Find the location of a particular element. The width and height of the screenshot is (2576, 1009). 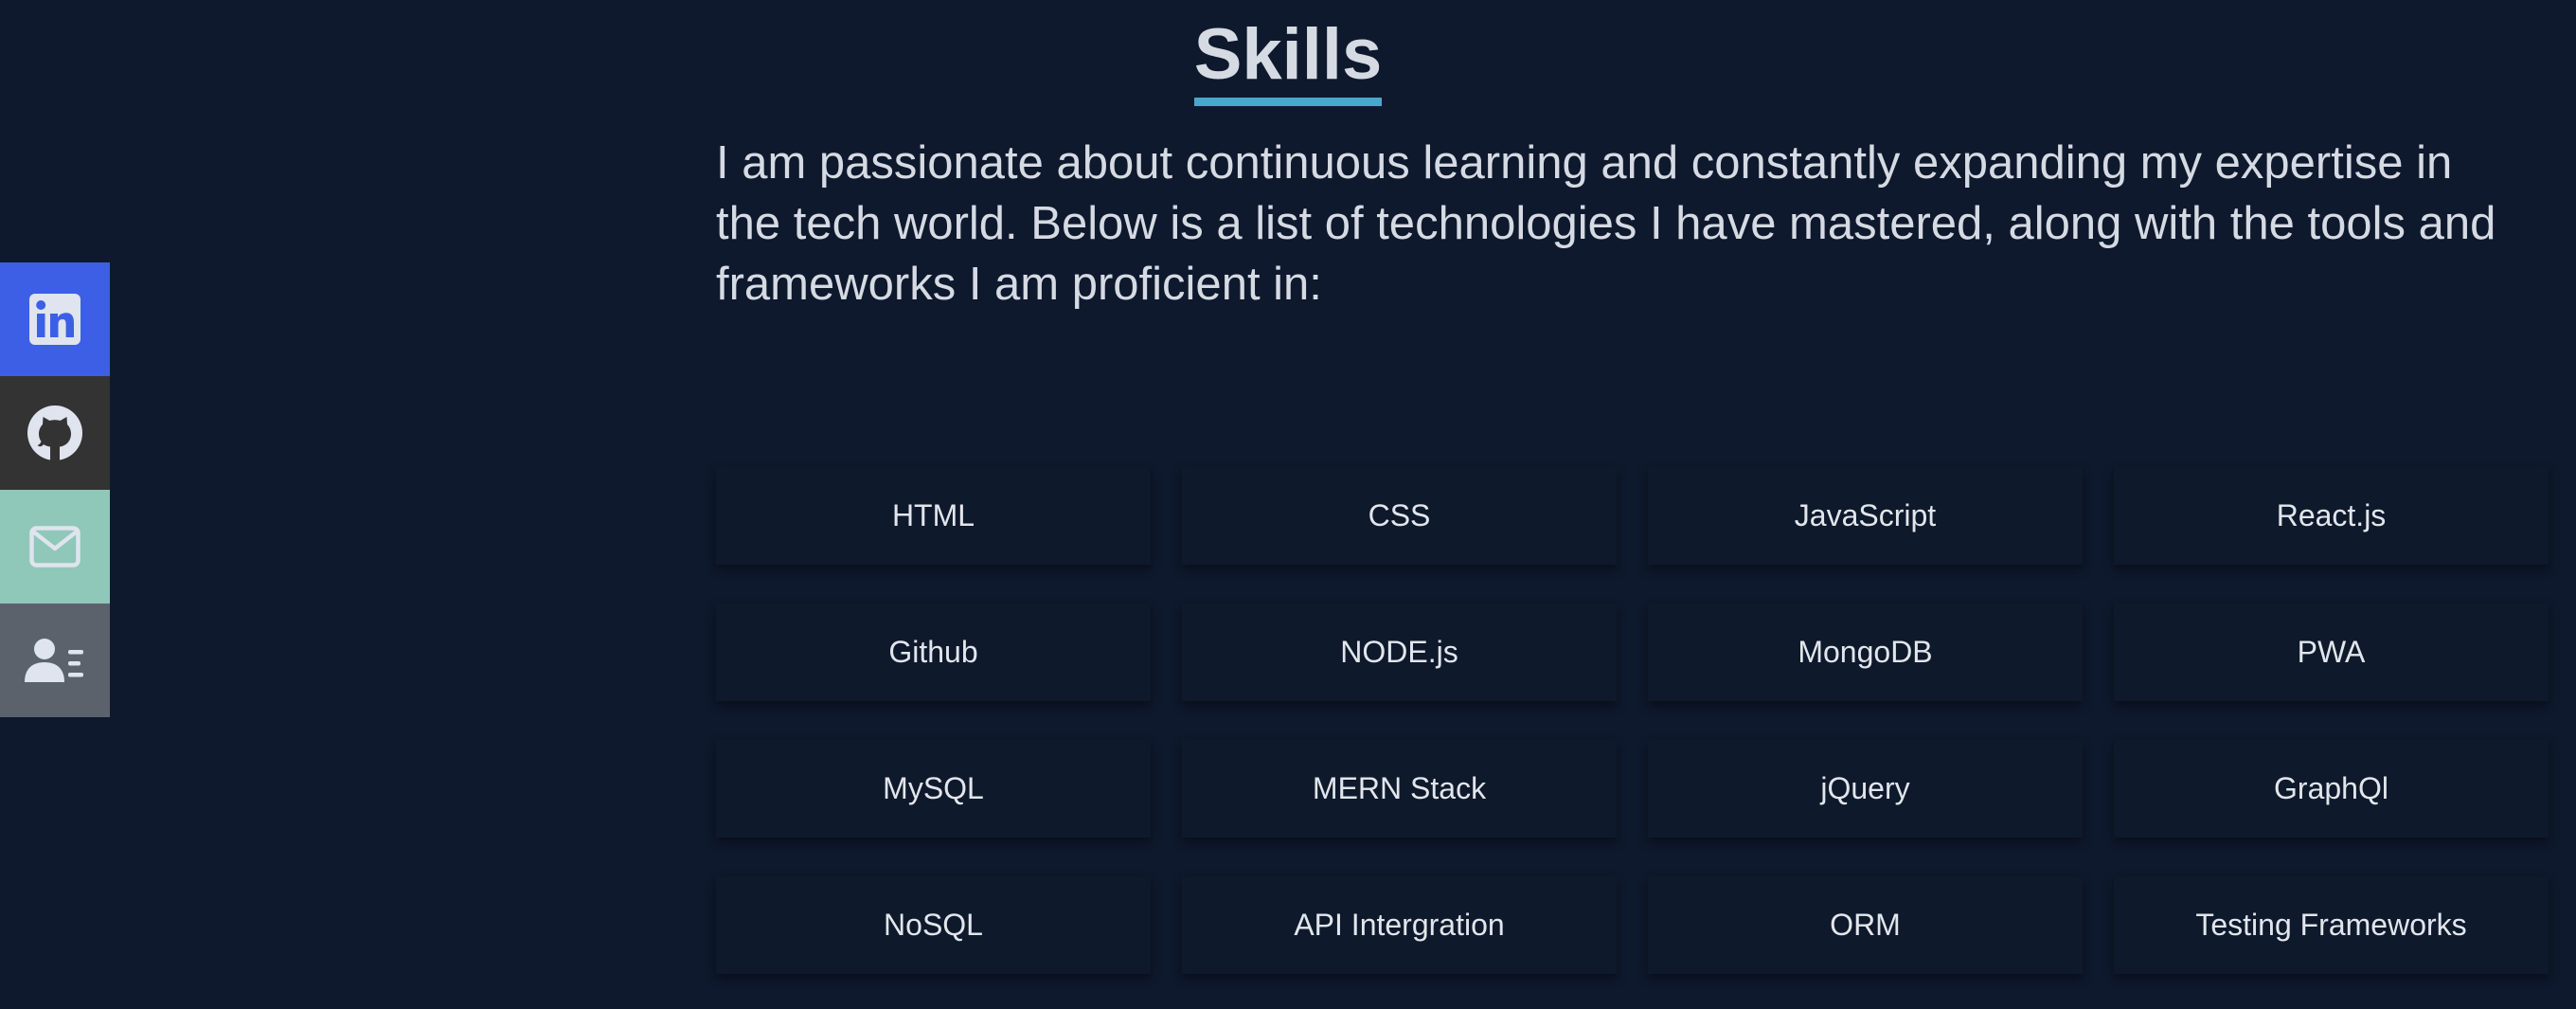

github-icon is located at coordinates (55, 433).